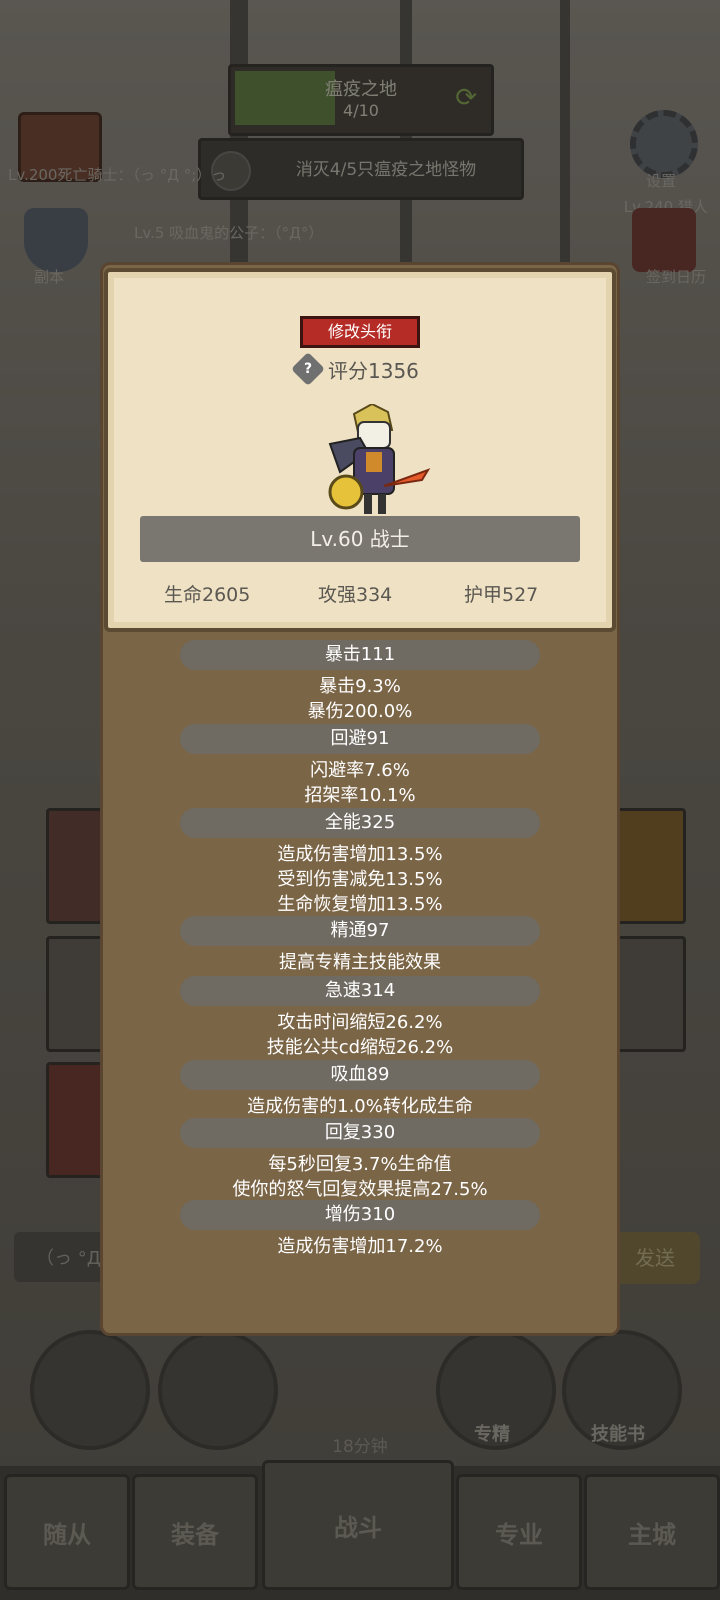 This screenshot has width=720, height=1600. What do you see at coordinates (308, 369) in the screenshot?
I see `help-icon: ?` at bounding box center [308, 369].